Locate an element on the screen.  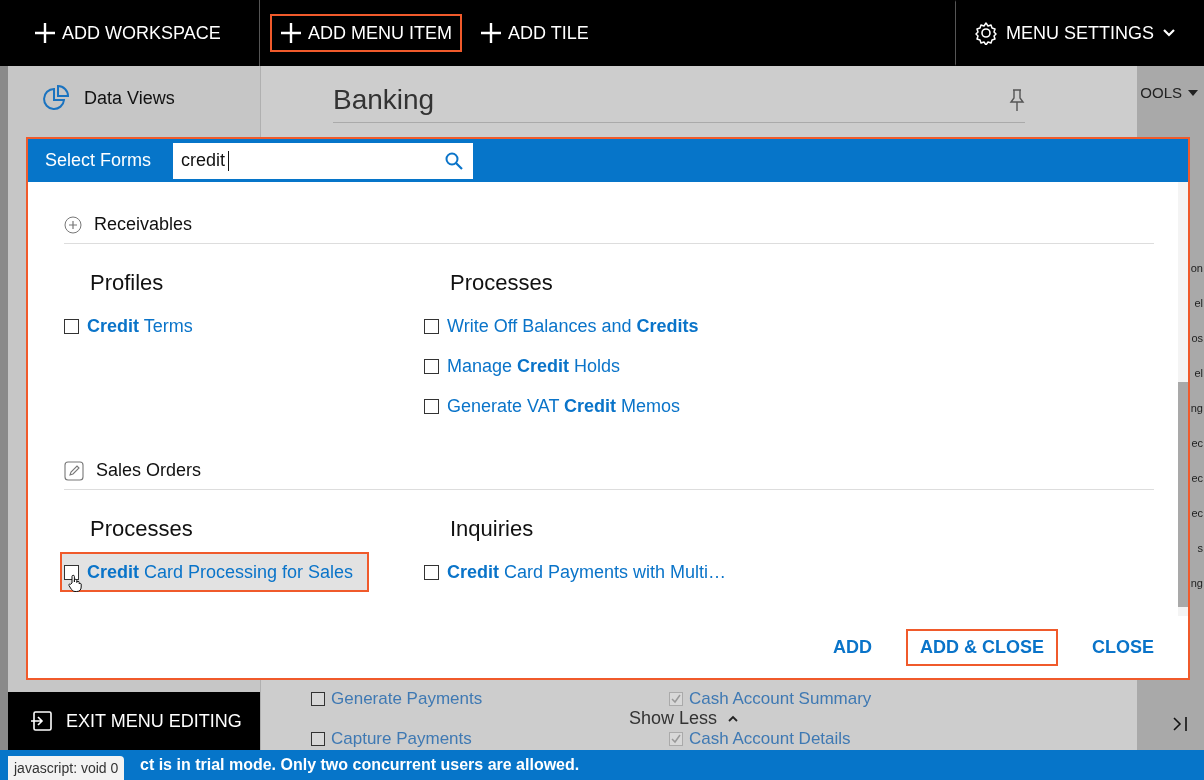
collapse-icon is located at coordinates (1180, 724).